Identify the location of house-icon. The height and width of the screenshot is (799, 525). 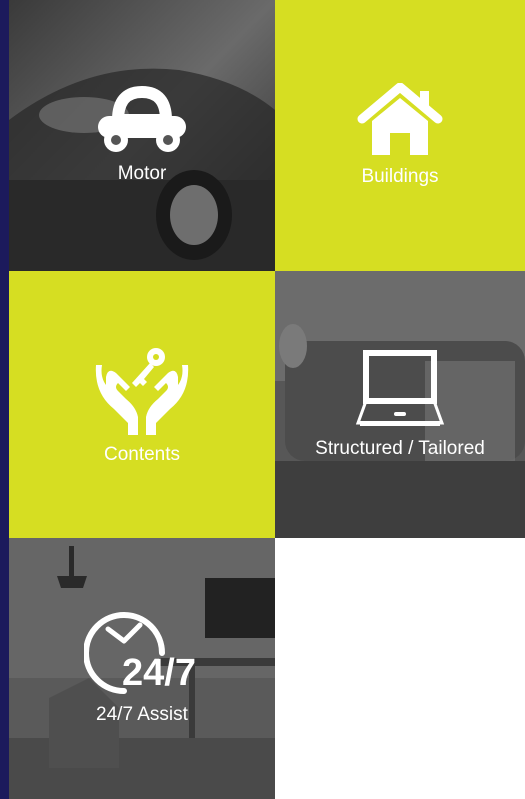
(400, 118).